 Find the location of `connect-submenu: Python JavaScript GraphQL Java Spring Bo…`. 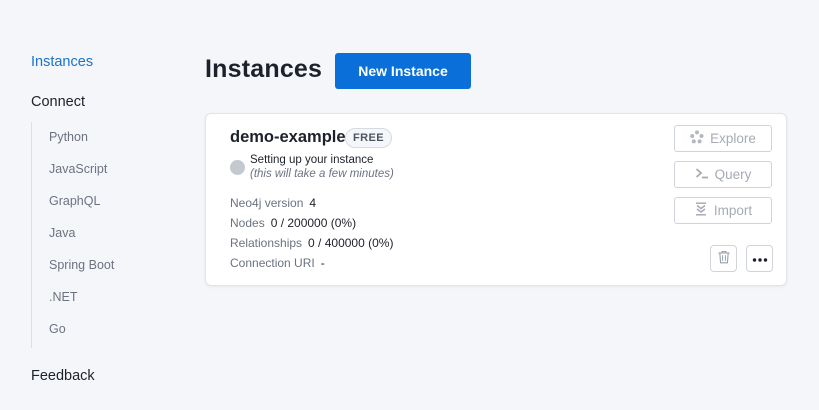

connect-submenu: Python JavaScript GraphQL Java Spring Bo… is located at coordinates (101, 235).